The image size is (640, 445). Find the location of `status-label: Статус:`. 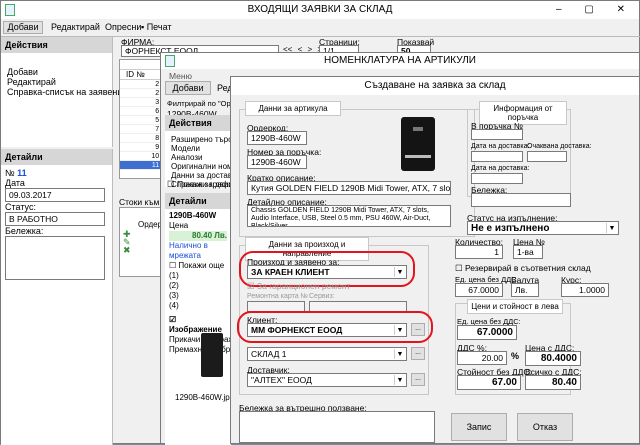

status-label: Статус: is located at coordinates (20, 207).